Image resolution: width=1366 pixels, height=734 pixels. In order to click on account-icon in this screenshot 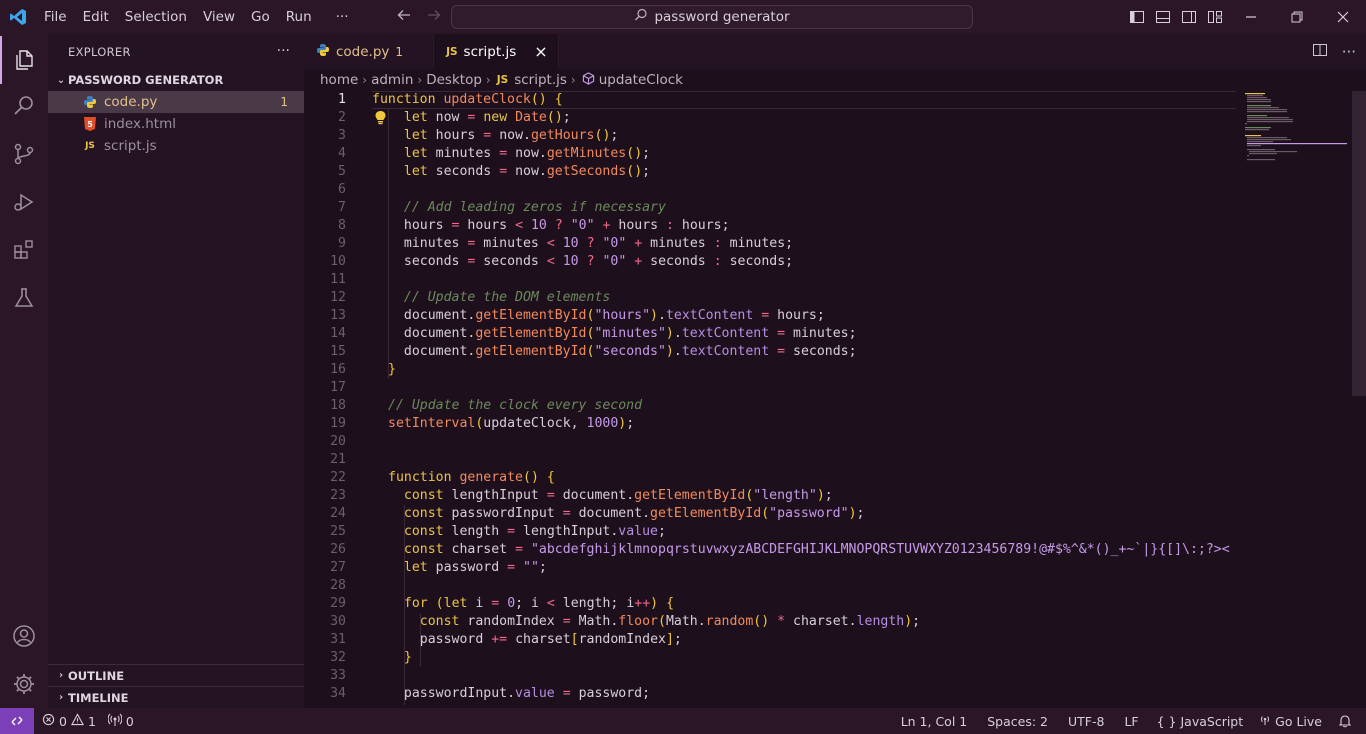, I will do `click(24, 636)`.